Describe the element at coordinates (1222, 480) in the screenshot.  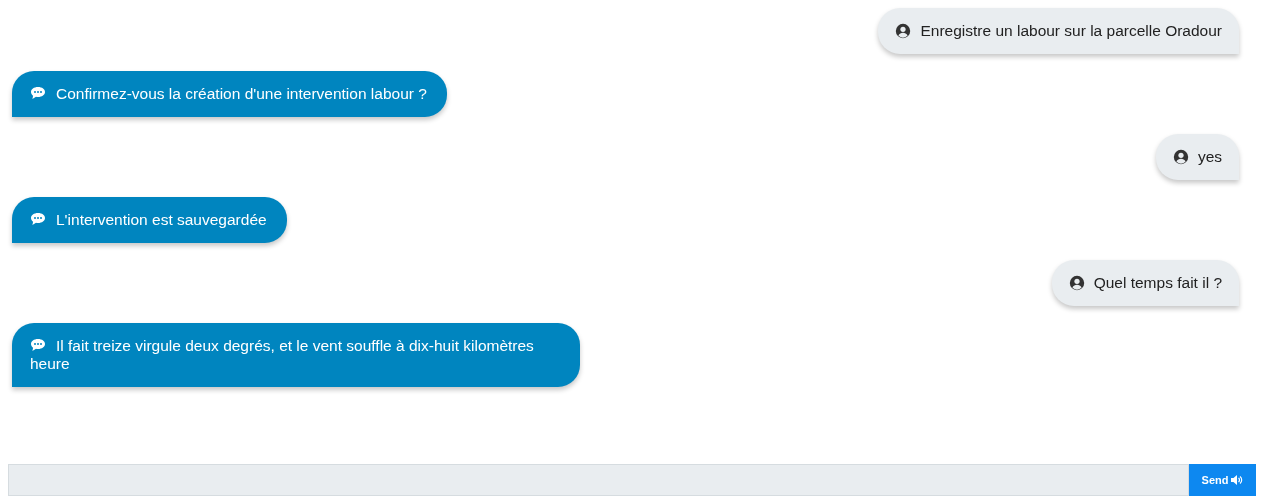
I see `send-button: Send` at that location.